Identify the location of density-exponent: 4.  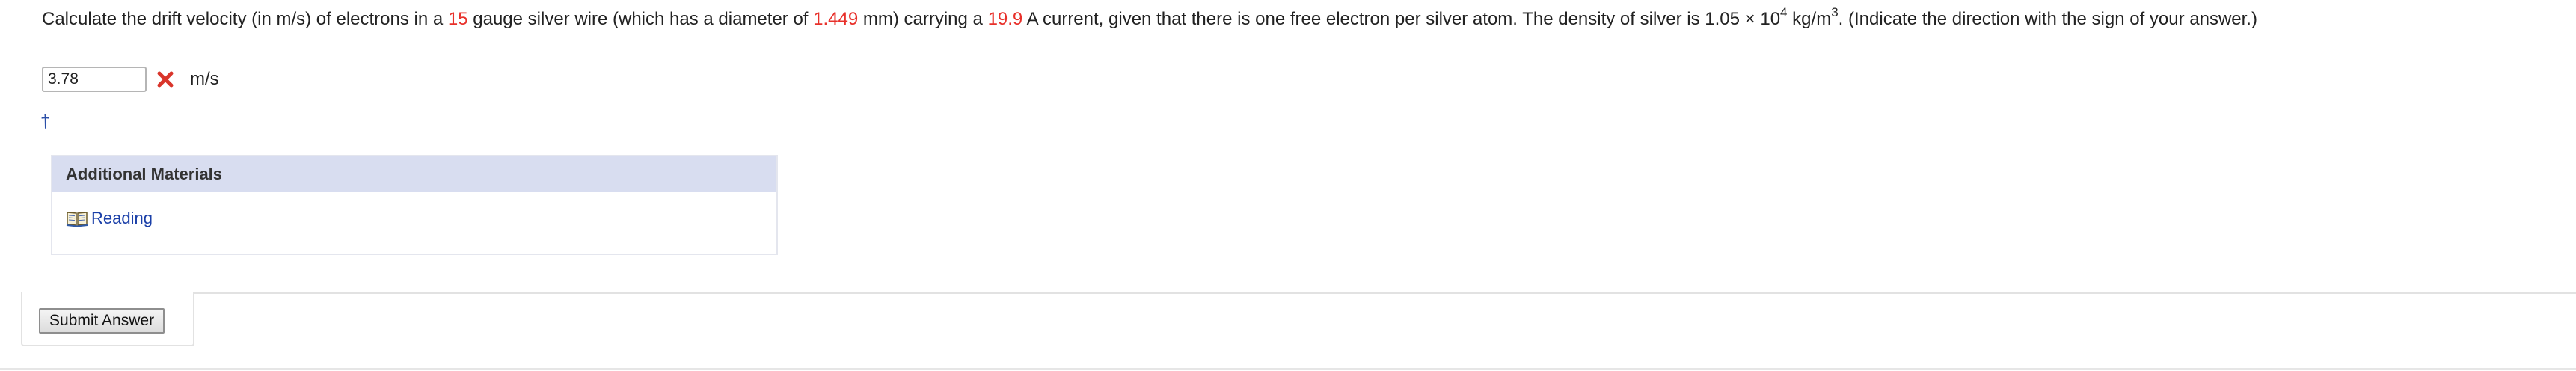
(1784, 12).